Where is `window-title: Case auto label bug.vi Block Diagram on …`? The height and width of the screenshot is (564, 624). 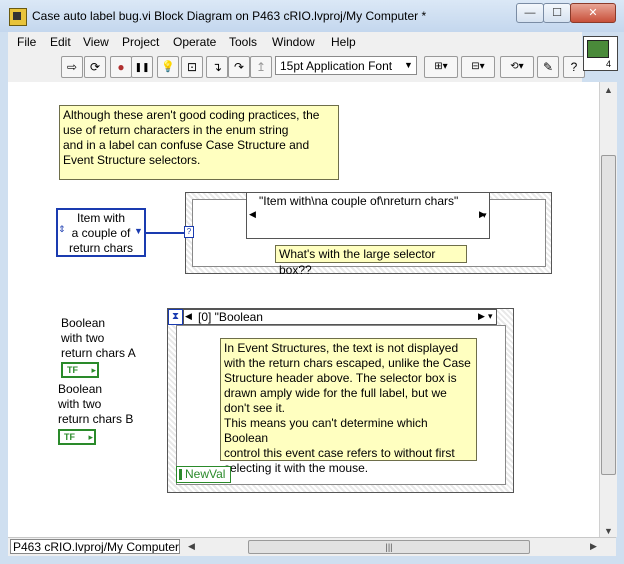
window-title: Case auto label bug.vi Block Diagram on … is located at coordinates (229, 16).